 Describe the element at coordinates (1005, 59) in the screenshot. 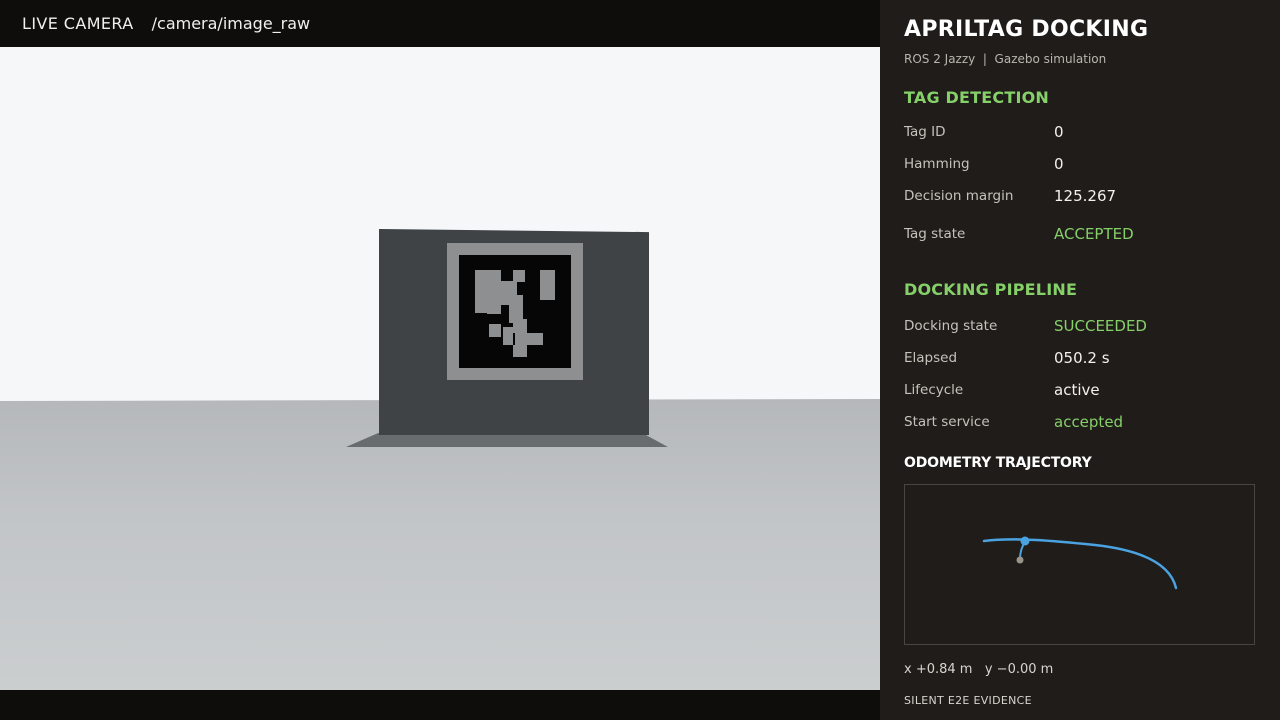

I see `app-subtitle: ROS 2 Jazzy | Gazebo simulation` at that location.